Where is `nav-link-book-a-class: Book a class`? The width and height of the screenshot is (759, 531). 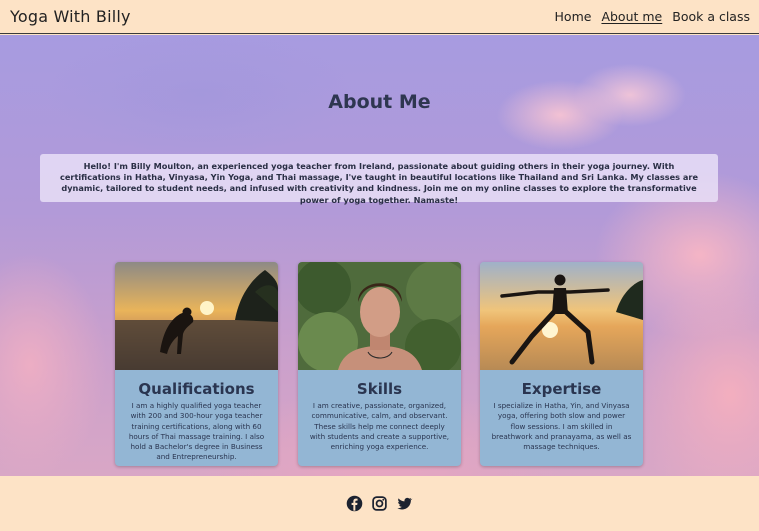 nav-link-book-a-class: Book a class is located at coordinates (711, 16).